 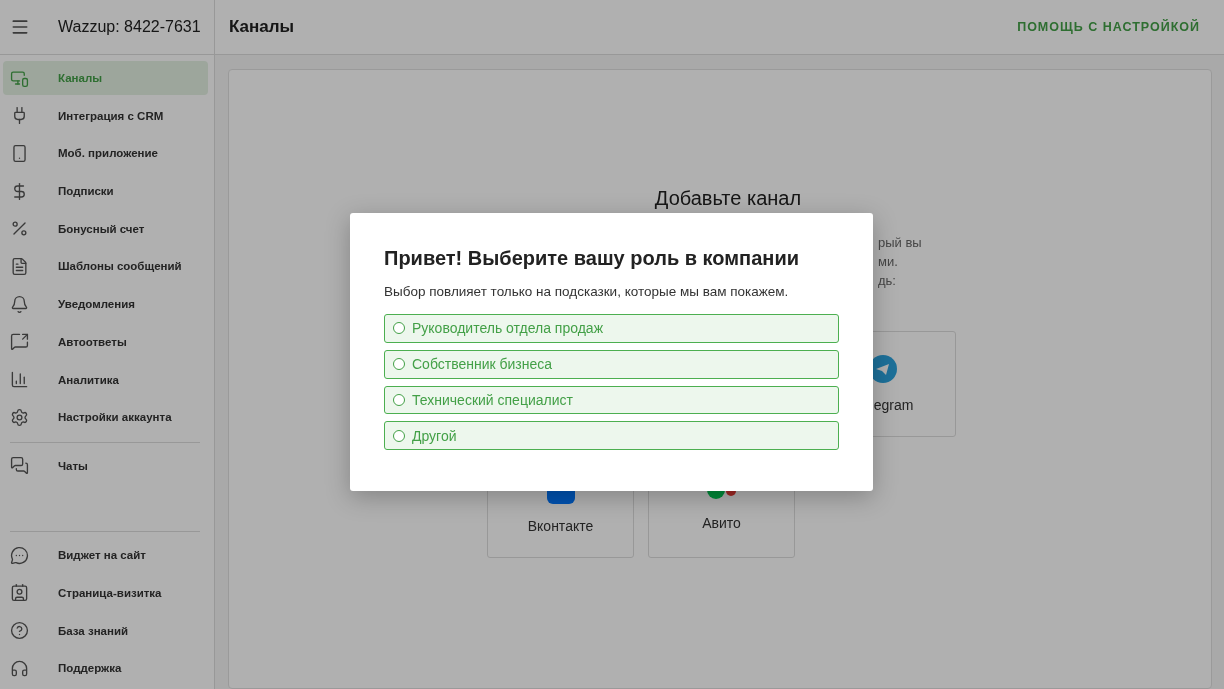 What do you see at coordinates (105, 115) in the screenshot?
I see `sidebar-item: Интеграция с CRM` at bounding box center [105, 115].